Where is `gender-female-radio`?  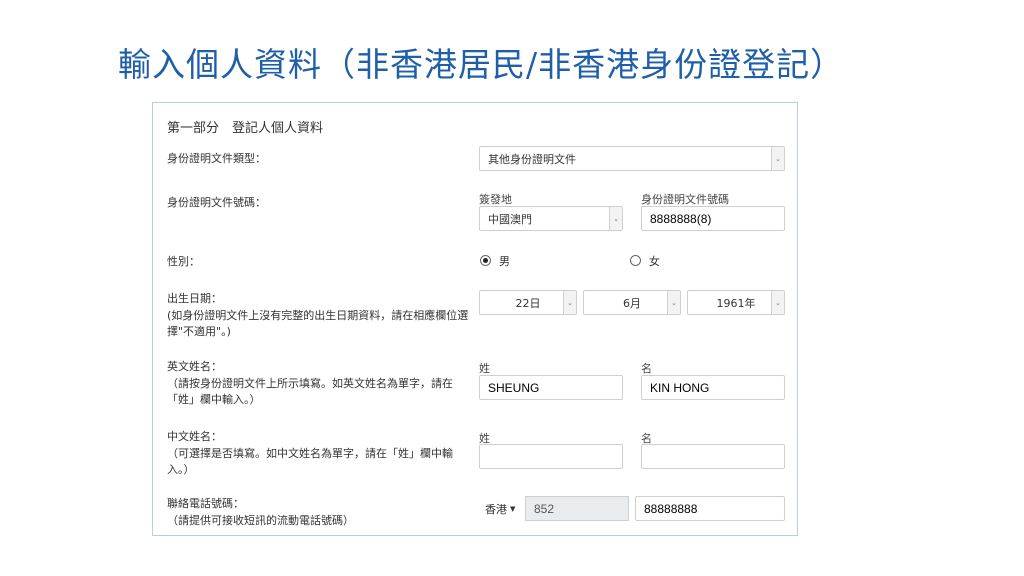
gender-female-radio is located at coordinates (635, 260).